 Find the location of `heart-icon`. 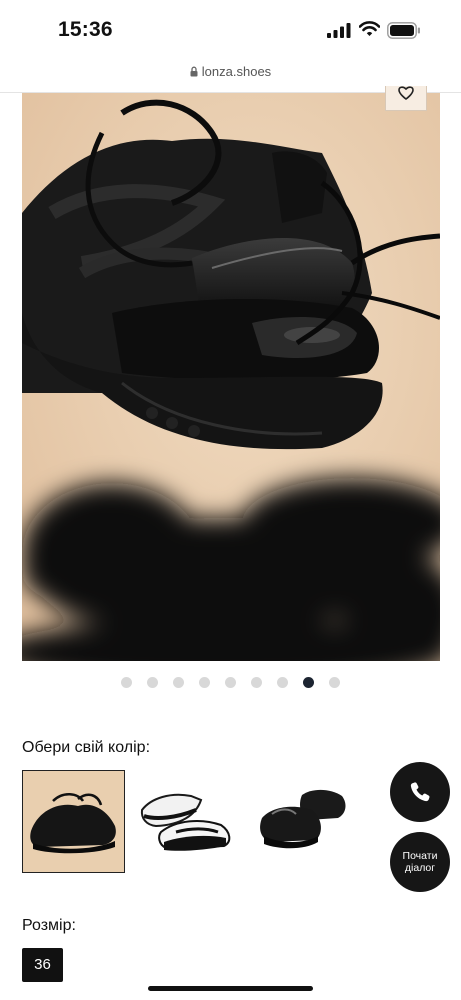

heart-icon is located at coordinates (406, 93).